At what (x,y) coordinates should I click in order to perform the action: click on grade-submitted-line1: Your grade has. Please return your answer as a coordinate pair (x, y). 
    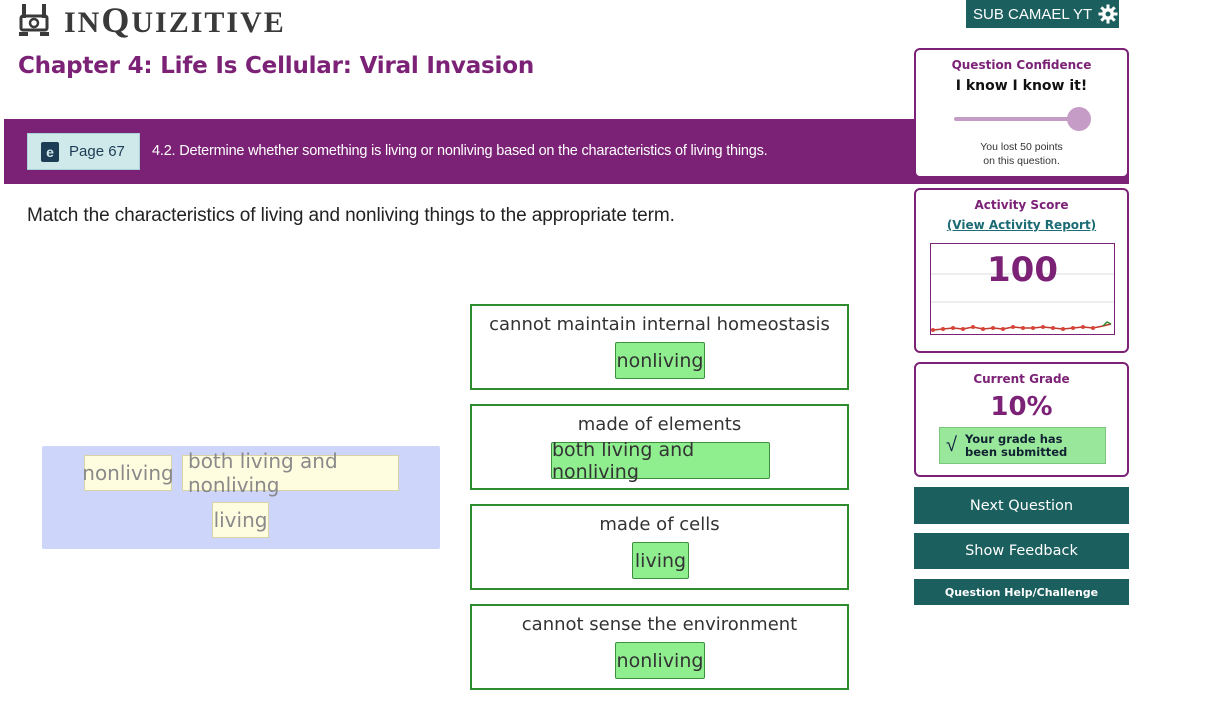
    Looking at the image, I should click on (1013, 438).